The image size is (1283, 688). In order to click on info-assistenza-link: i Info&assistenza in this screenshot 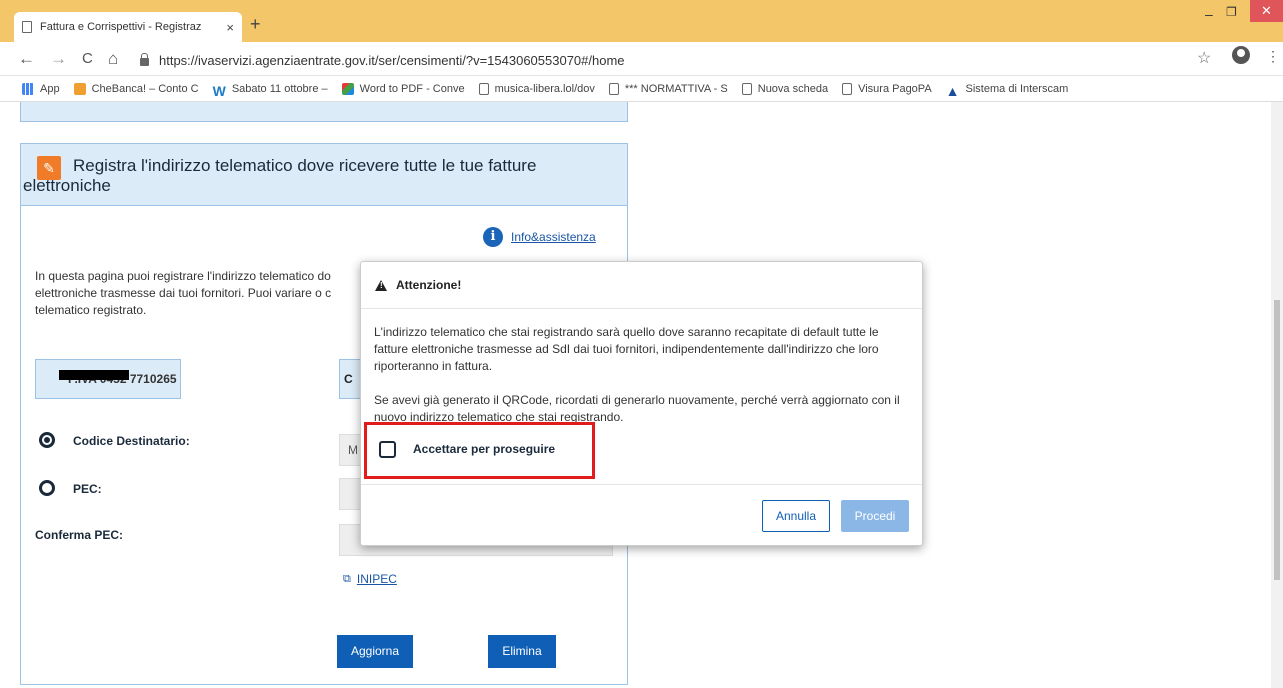, I will do `click(539, 237)`.